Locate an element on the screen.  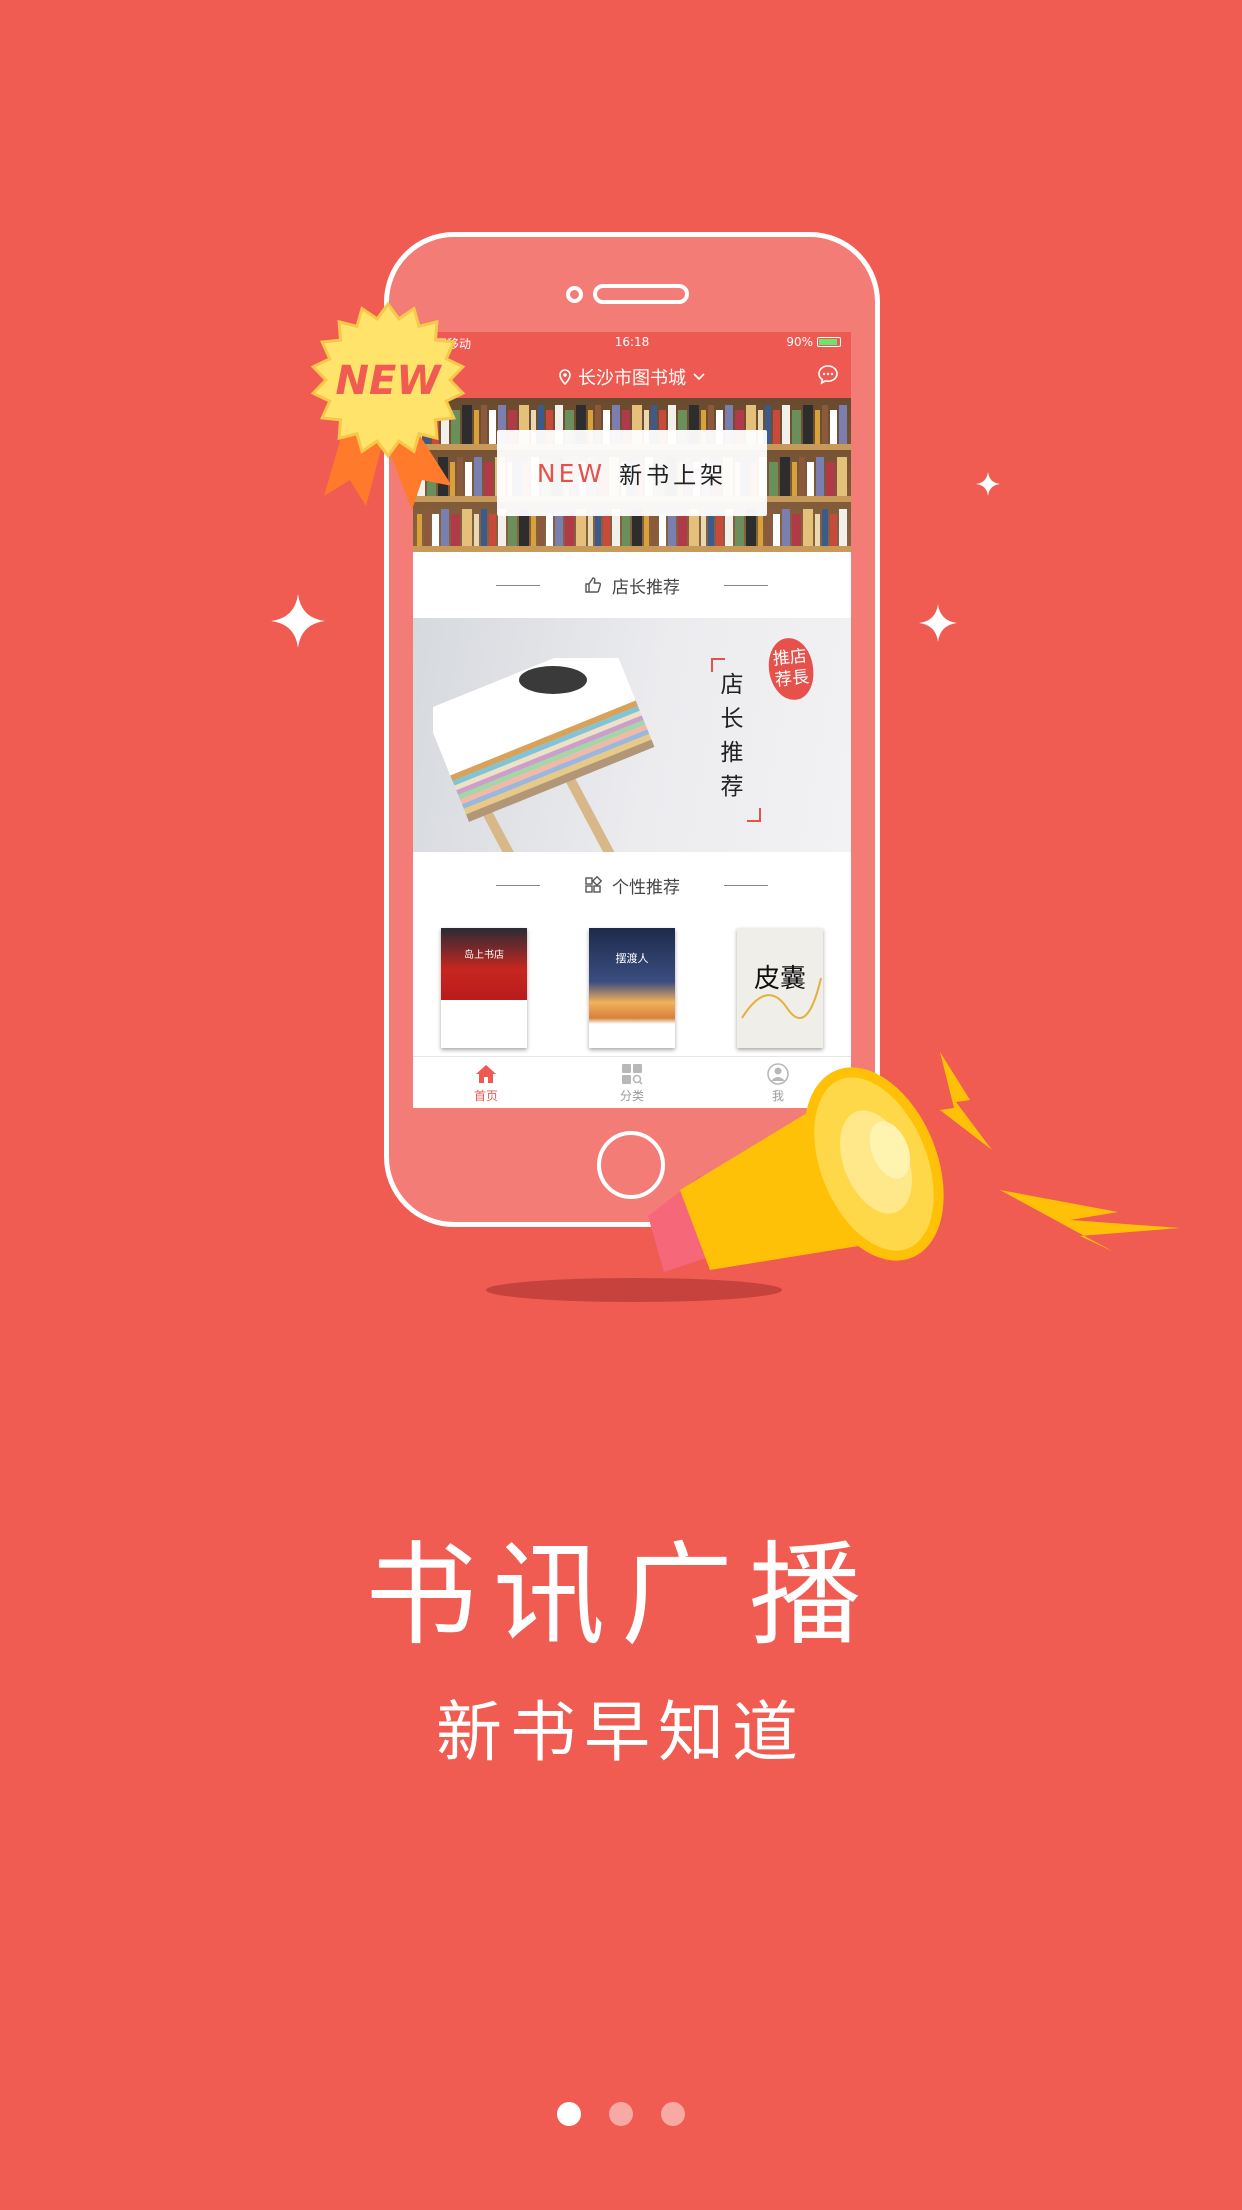
location-selector: 长沙市图书城 is located at coordinates (632, 377).